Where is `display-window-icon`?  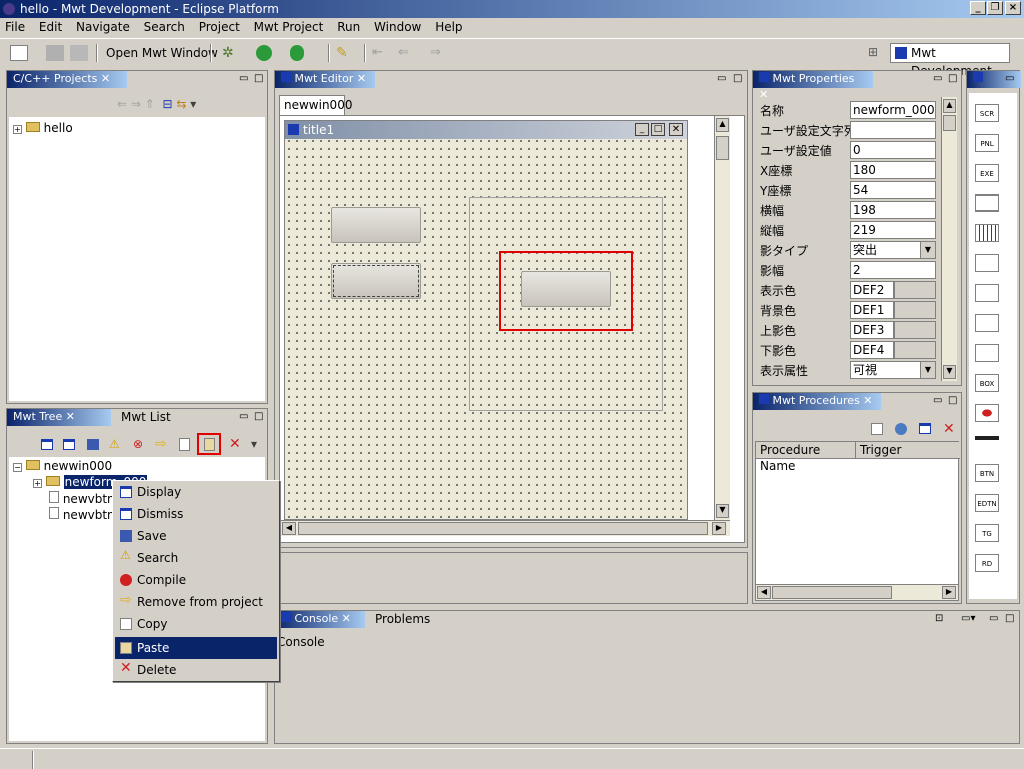
display-window-icon is located at coordinates (47, 444).